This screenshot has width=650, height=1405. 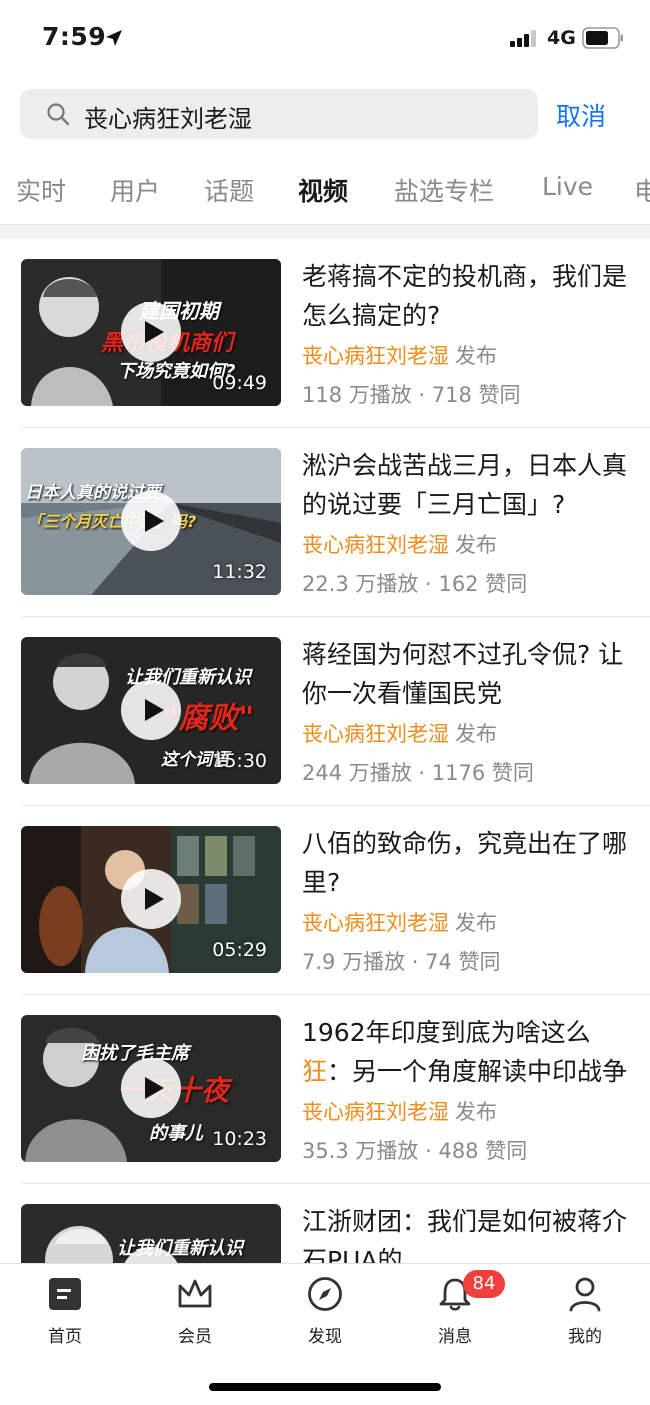 I want to click on nav-profile: 我的, so click(x=585, y=1312).